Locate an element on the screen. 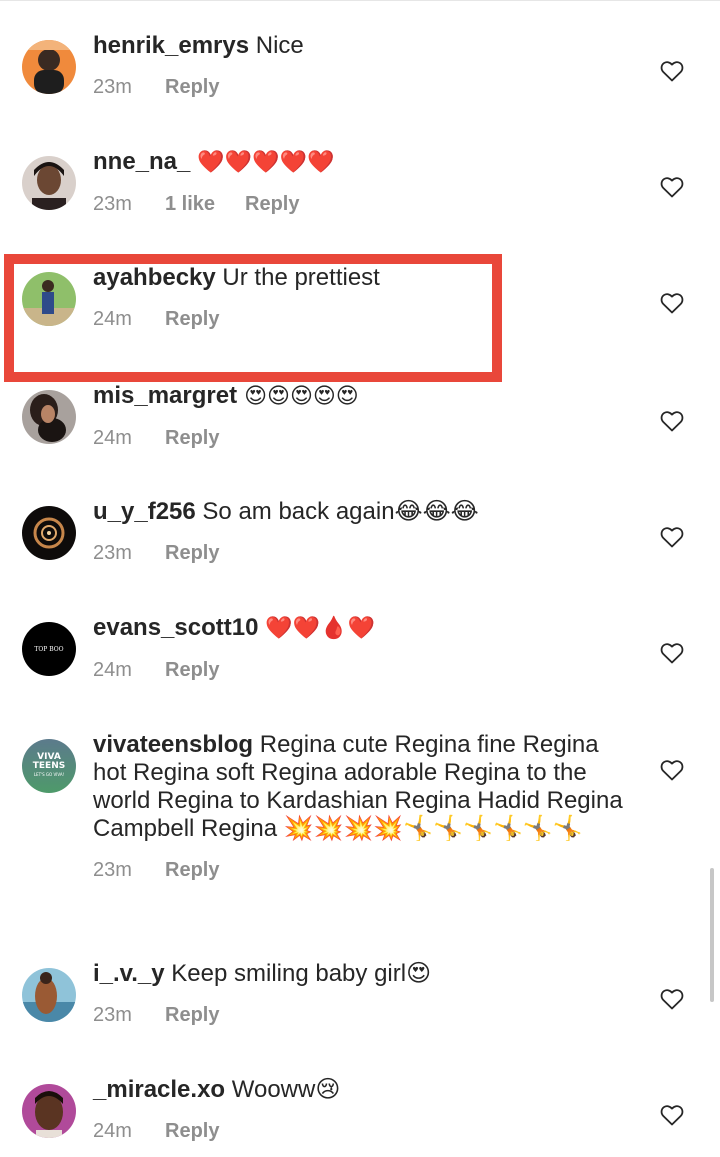 The height and width of the screenshot is (1157, 720). scrollbar is located at coordinates (712, 935).